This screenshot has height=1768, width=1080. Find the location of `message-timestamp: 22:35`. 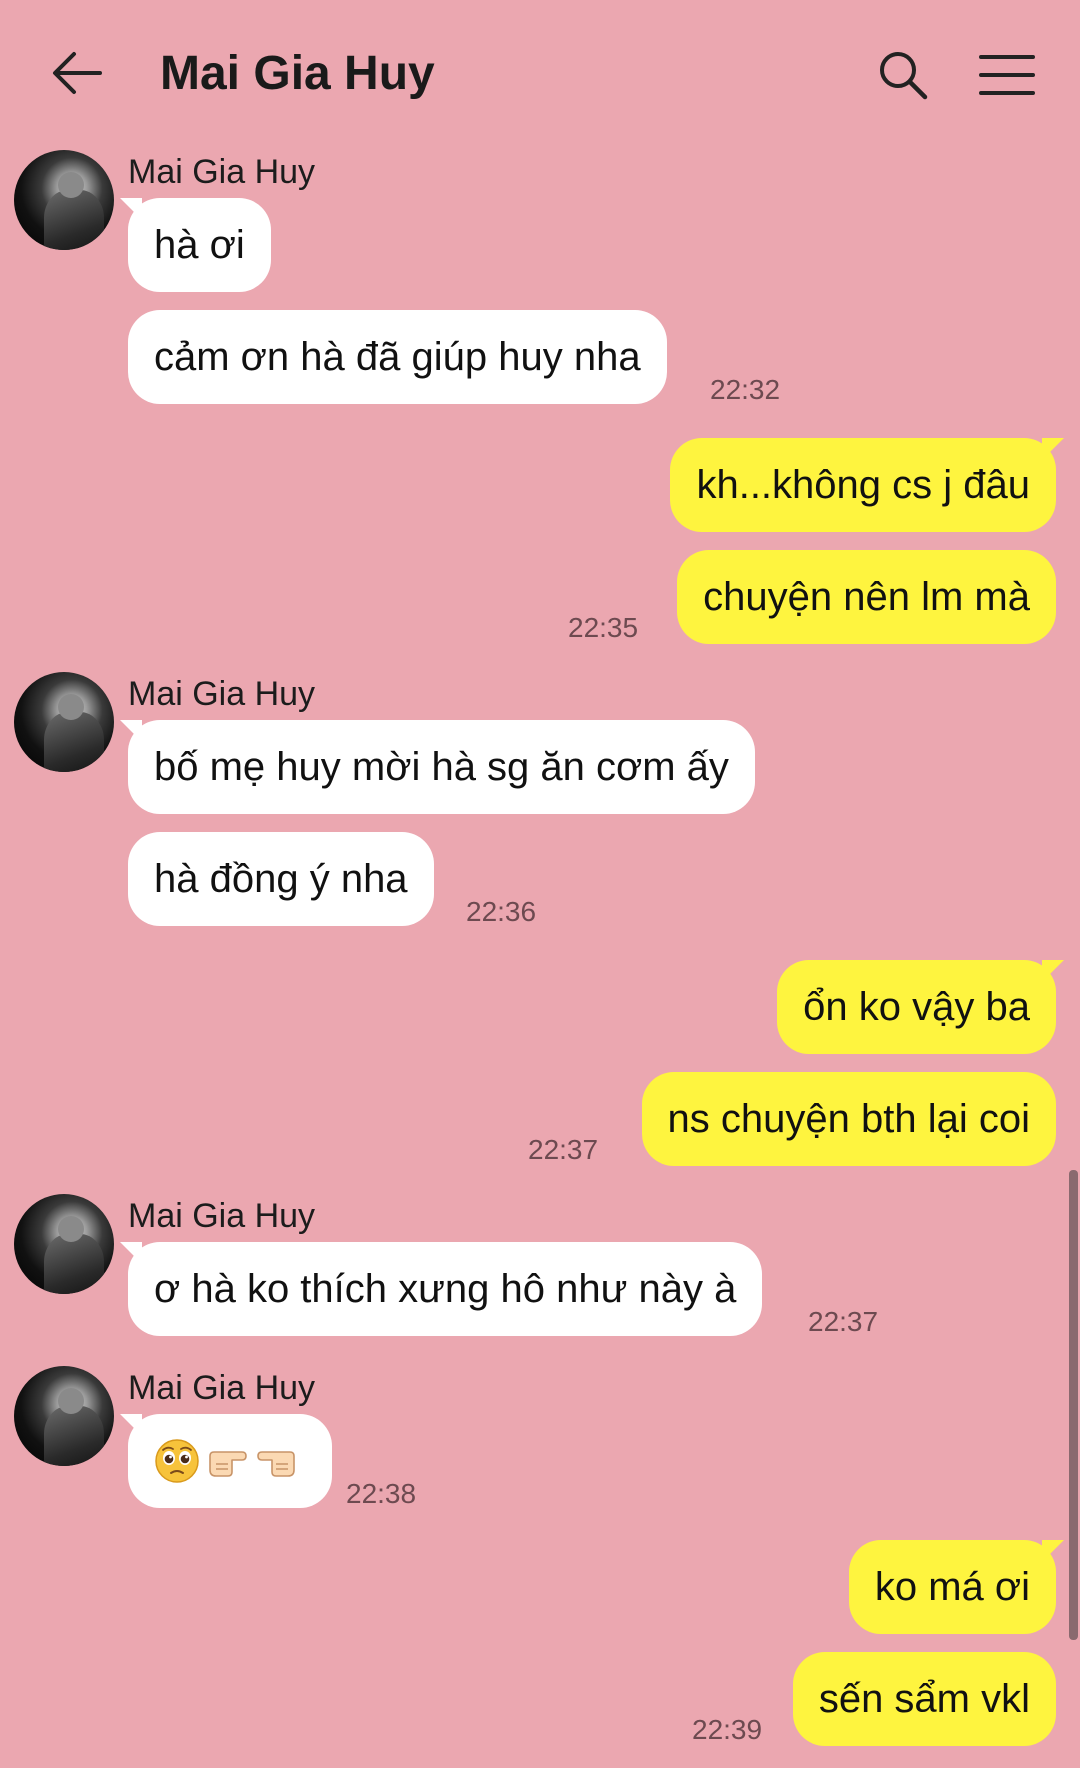

message-timestamp: 22:35 is located at coordinates (603, 627).